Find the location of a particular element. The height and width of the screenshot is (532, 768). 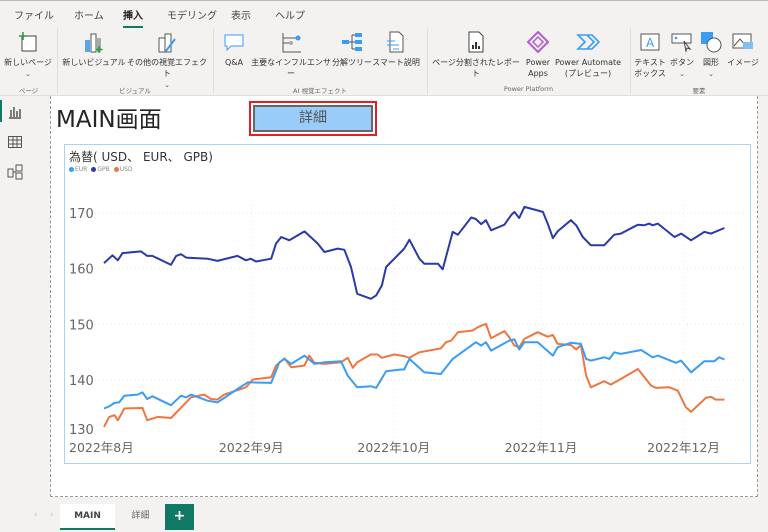

speech-bubble-icon is located at coordinates (234, 43).